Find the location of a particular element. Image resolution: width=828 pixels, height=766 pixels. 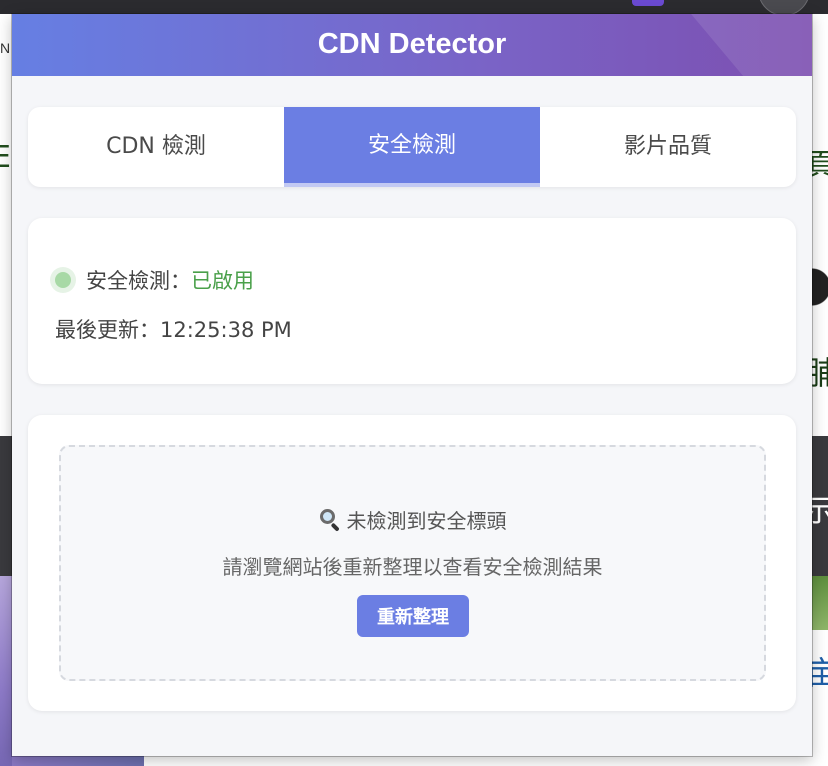

refresh-button: 重新整理 is located at coordinates (413, 616).